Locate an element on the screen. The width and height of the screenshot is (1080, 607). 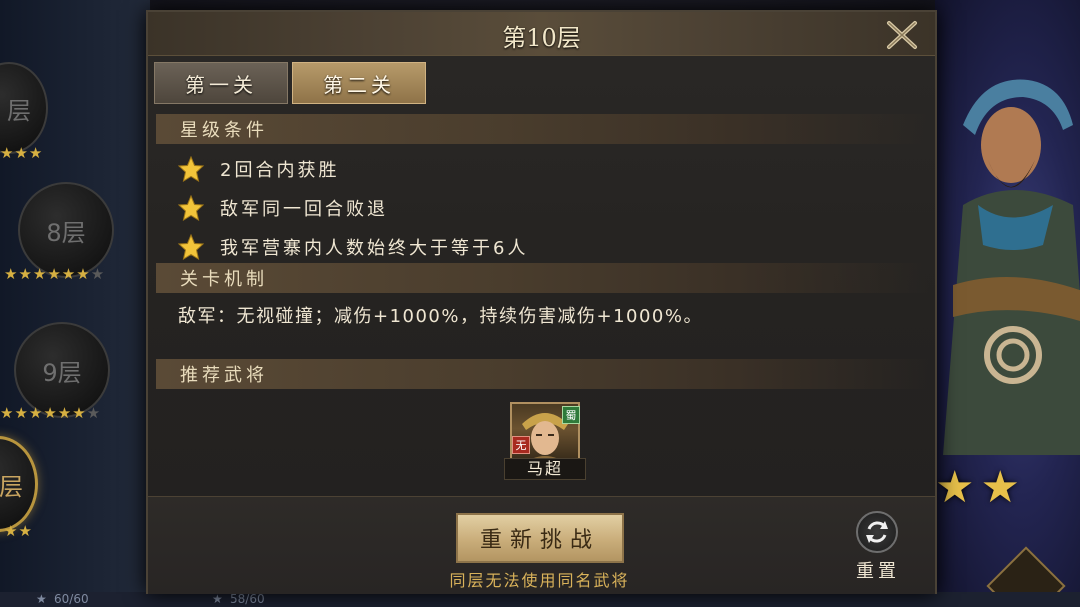
recommended-heroes-header: 推荐武将 is located at coordinates (542, 374).